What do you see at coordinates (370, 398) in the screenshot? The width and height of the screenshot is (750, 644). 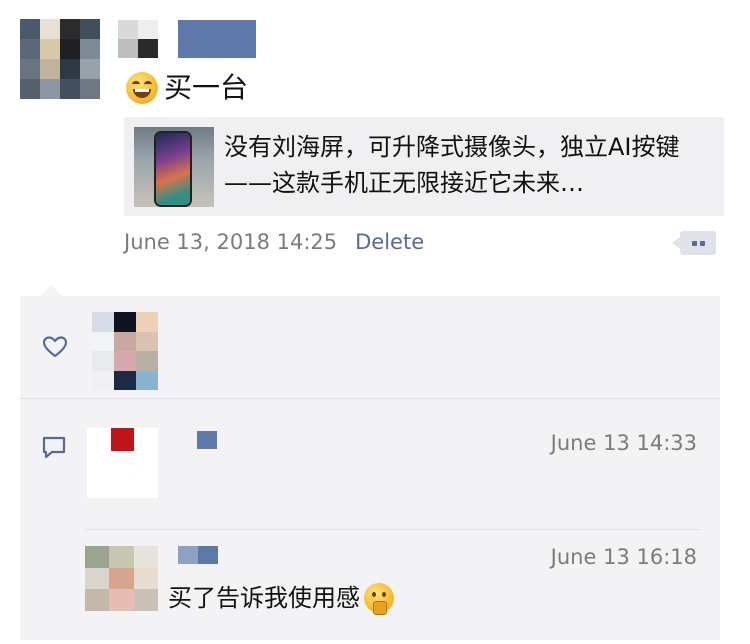 I see `likes-divider` at bounding box center [370, 398].